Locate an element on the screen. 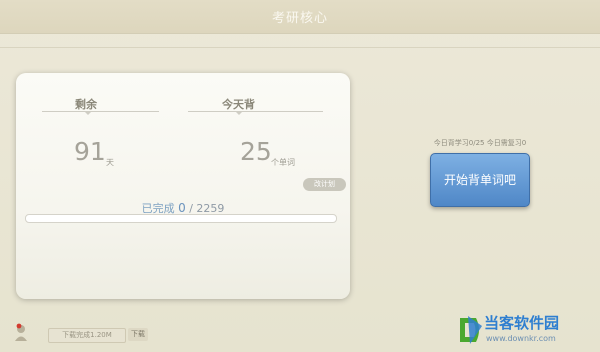 Image resolution: width=600 pixels, height=352 pixels. today-study-status: 今日背学习0/25 今日需复习0 is located at coordinates (480, 143).